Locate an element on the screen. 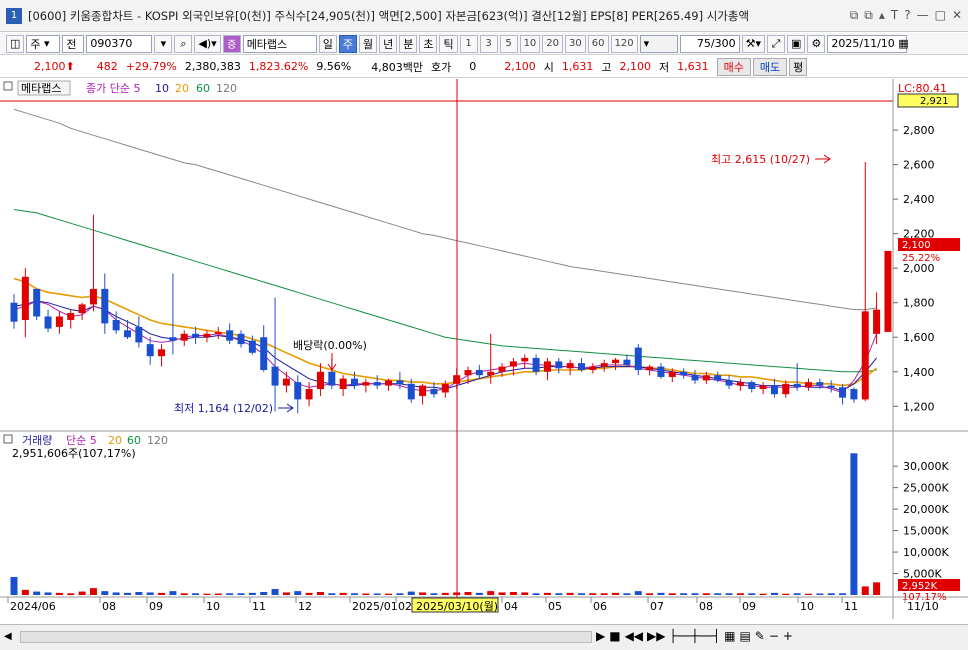 The image size is (968, 650). dropdown-icon: ▾ is located at coordinates (163, 43).